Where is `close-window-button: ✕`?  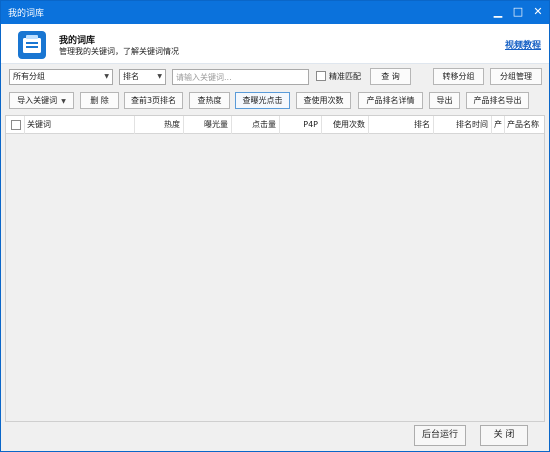 close-window-button: ✕ is located at coordinates (538, 12).